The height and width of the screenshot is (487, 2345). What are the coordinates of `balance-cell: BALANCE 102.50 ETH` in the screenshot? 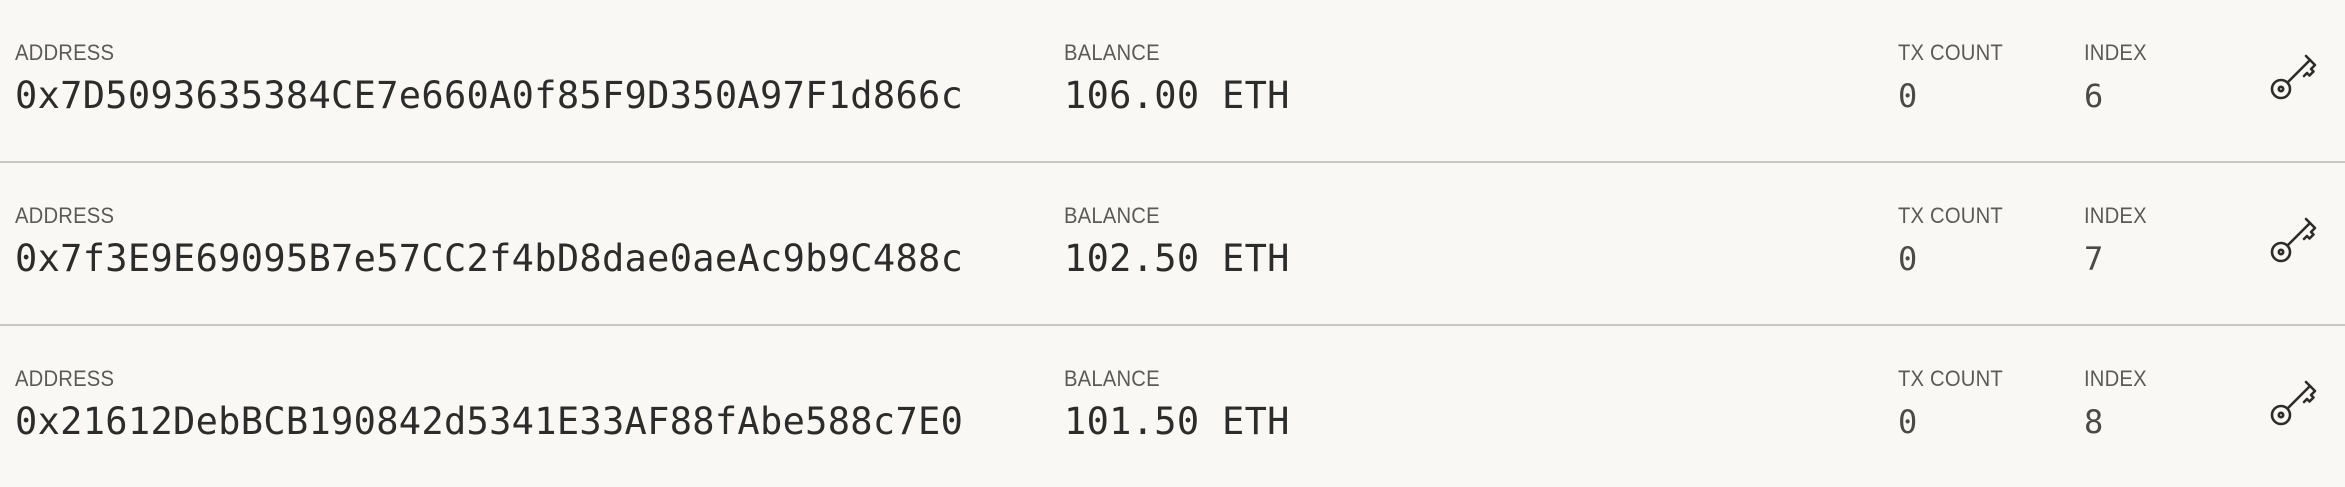 It's located at (1177, 242).